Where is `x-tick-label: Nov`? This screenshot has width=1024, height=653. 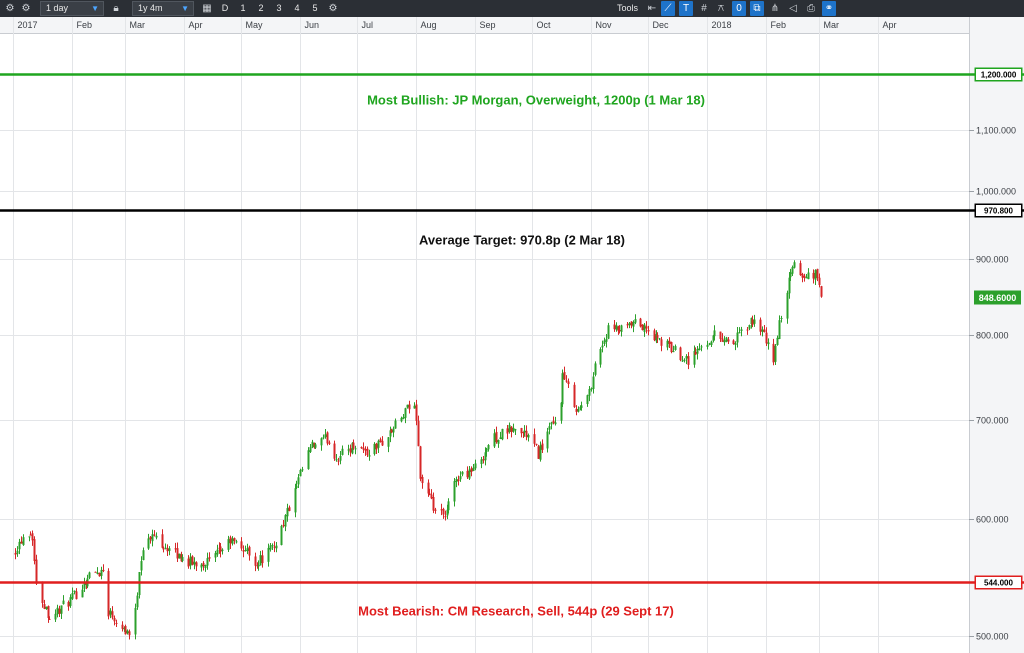
x-tick-label: Nov is located at coordinates (604, 25).